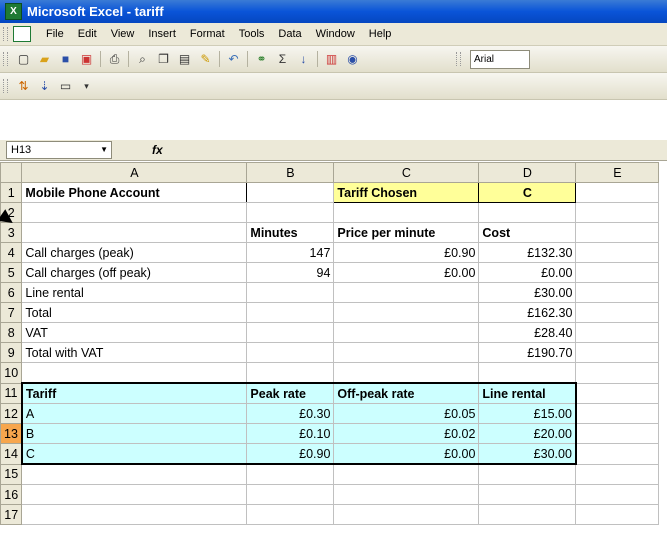 This screenshot has width=667, height=552. What do you see at coordinates (11, 312) in the screenshot?
I see `row-header: 7` at bounding box center [11, 312].